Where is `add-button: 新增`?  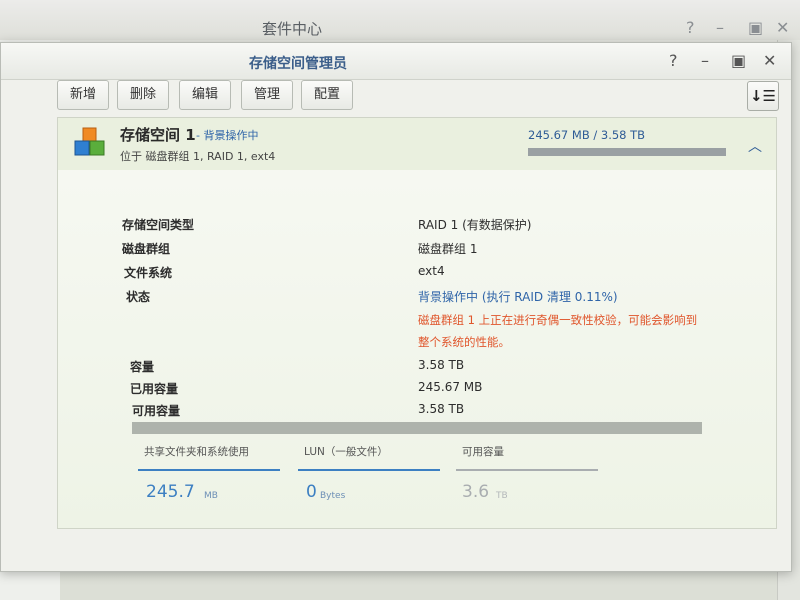
add-button: 新增 is located at coordinates (83, 95).